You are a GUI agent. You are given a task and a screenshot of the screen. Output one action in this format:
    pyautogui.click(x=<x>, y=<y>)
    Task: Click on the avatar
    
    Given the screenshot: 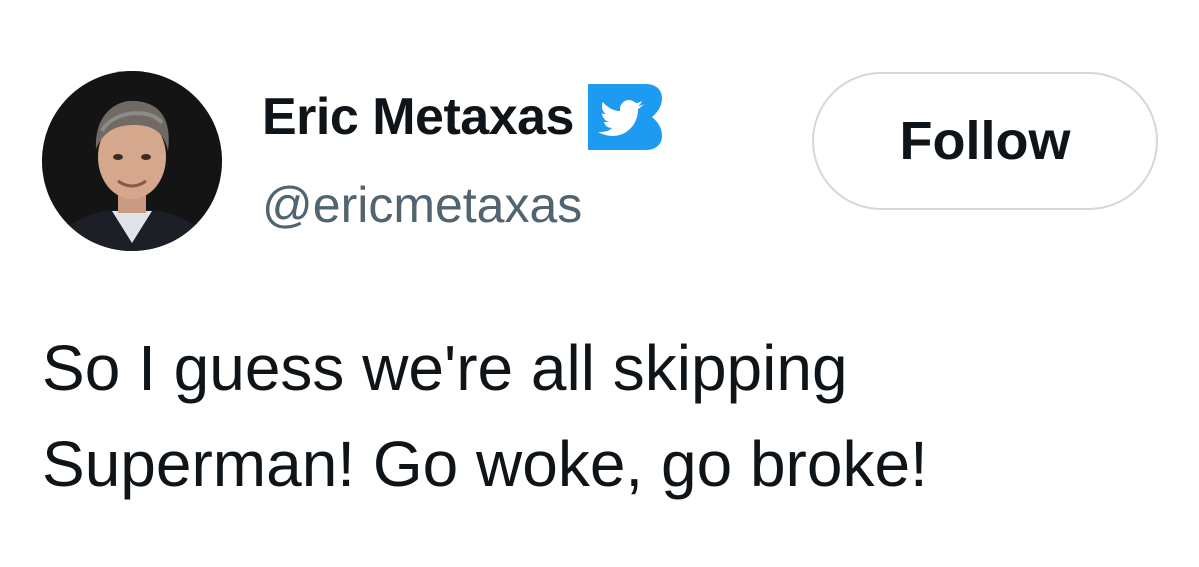 What is the action you would take?
    pyautogui.click(x=132, y=161)
    